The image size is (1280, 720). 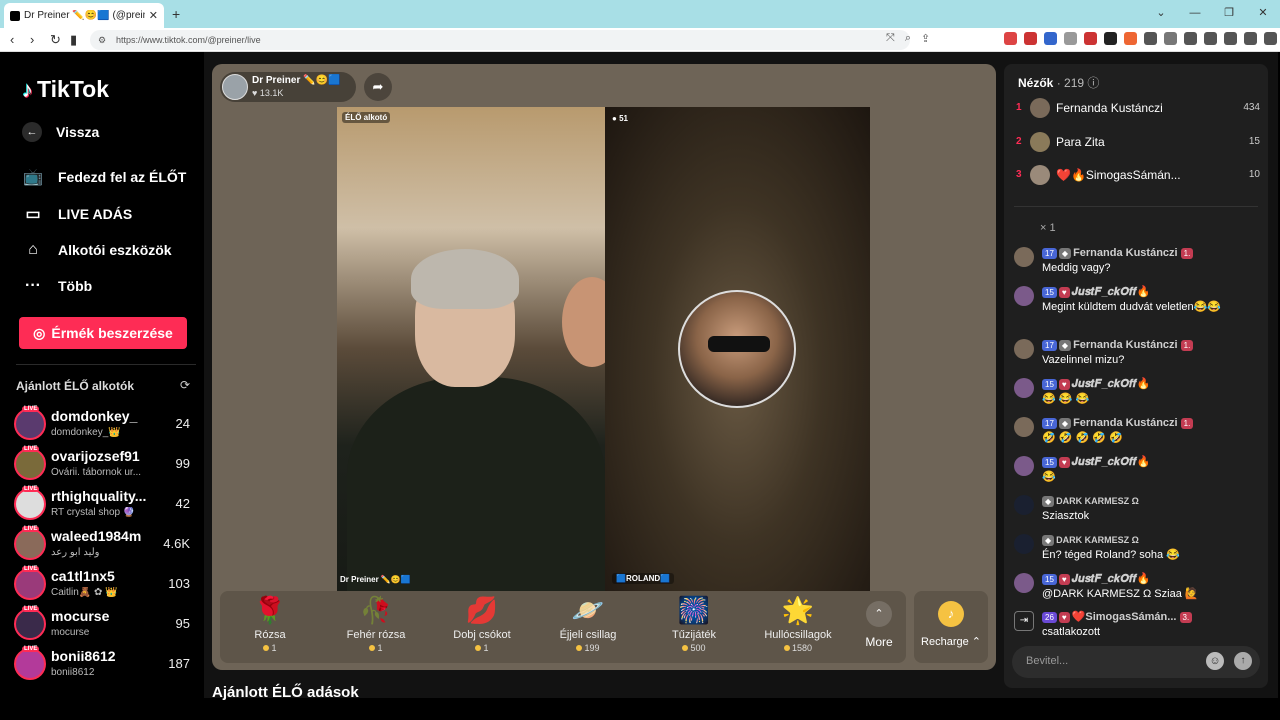 I want to click on copilot-icon, so click(x=1250, y=38).